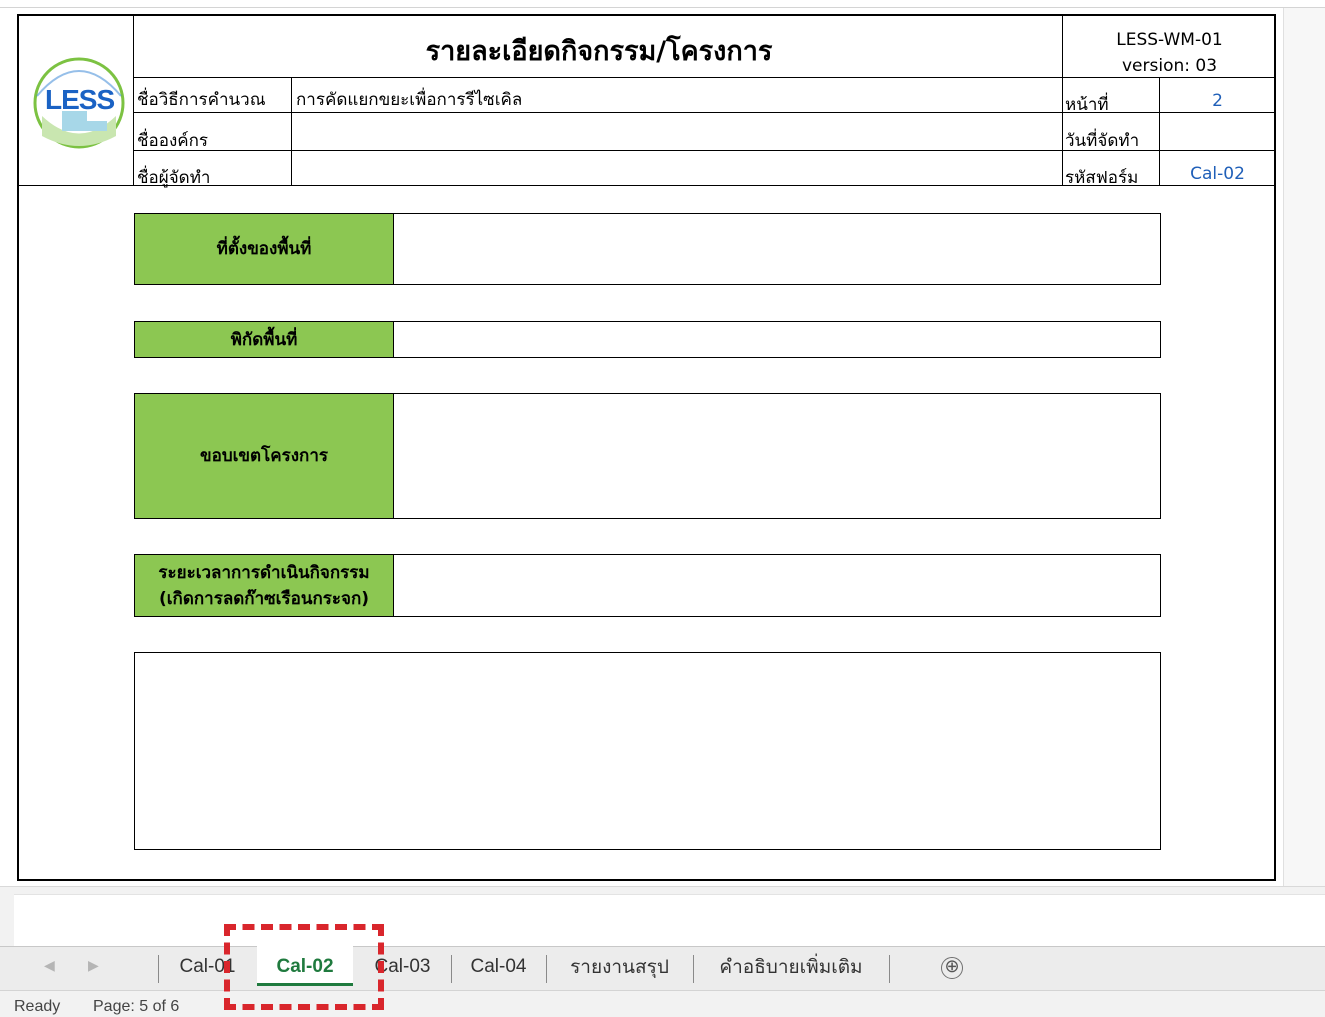 This screenshot has height=1017, width=1325. I want to click on method-label: ชื่อวิธีการคำนวณ, so click(201, 100).